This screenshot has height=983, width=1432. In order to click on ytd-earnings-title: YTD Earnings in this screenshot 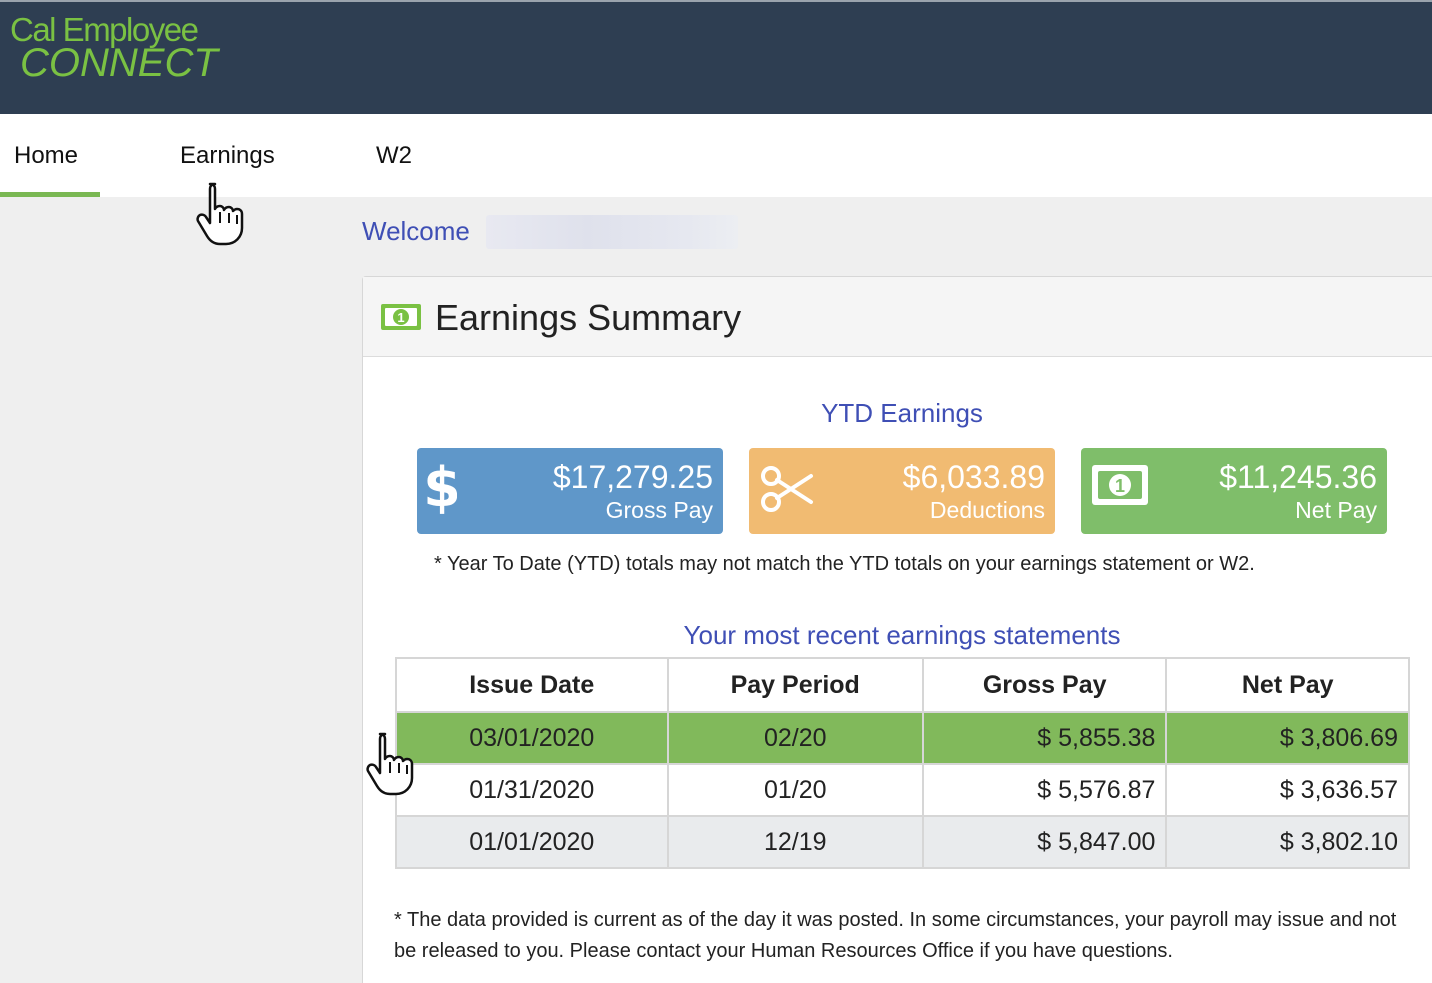, I will do `click(902, 413)`.